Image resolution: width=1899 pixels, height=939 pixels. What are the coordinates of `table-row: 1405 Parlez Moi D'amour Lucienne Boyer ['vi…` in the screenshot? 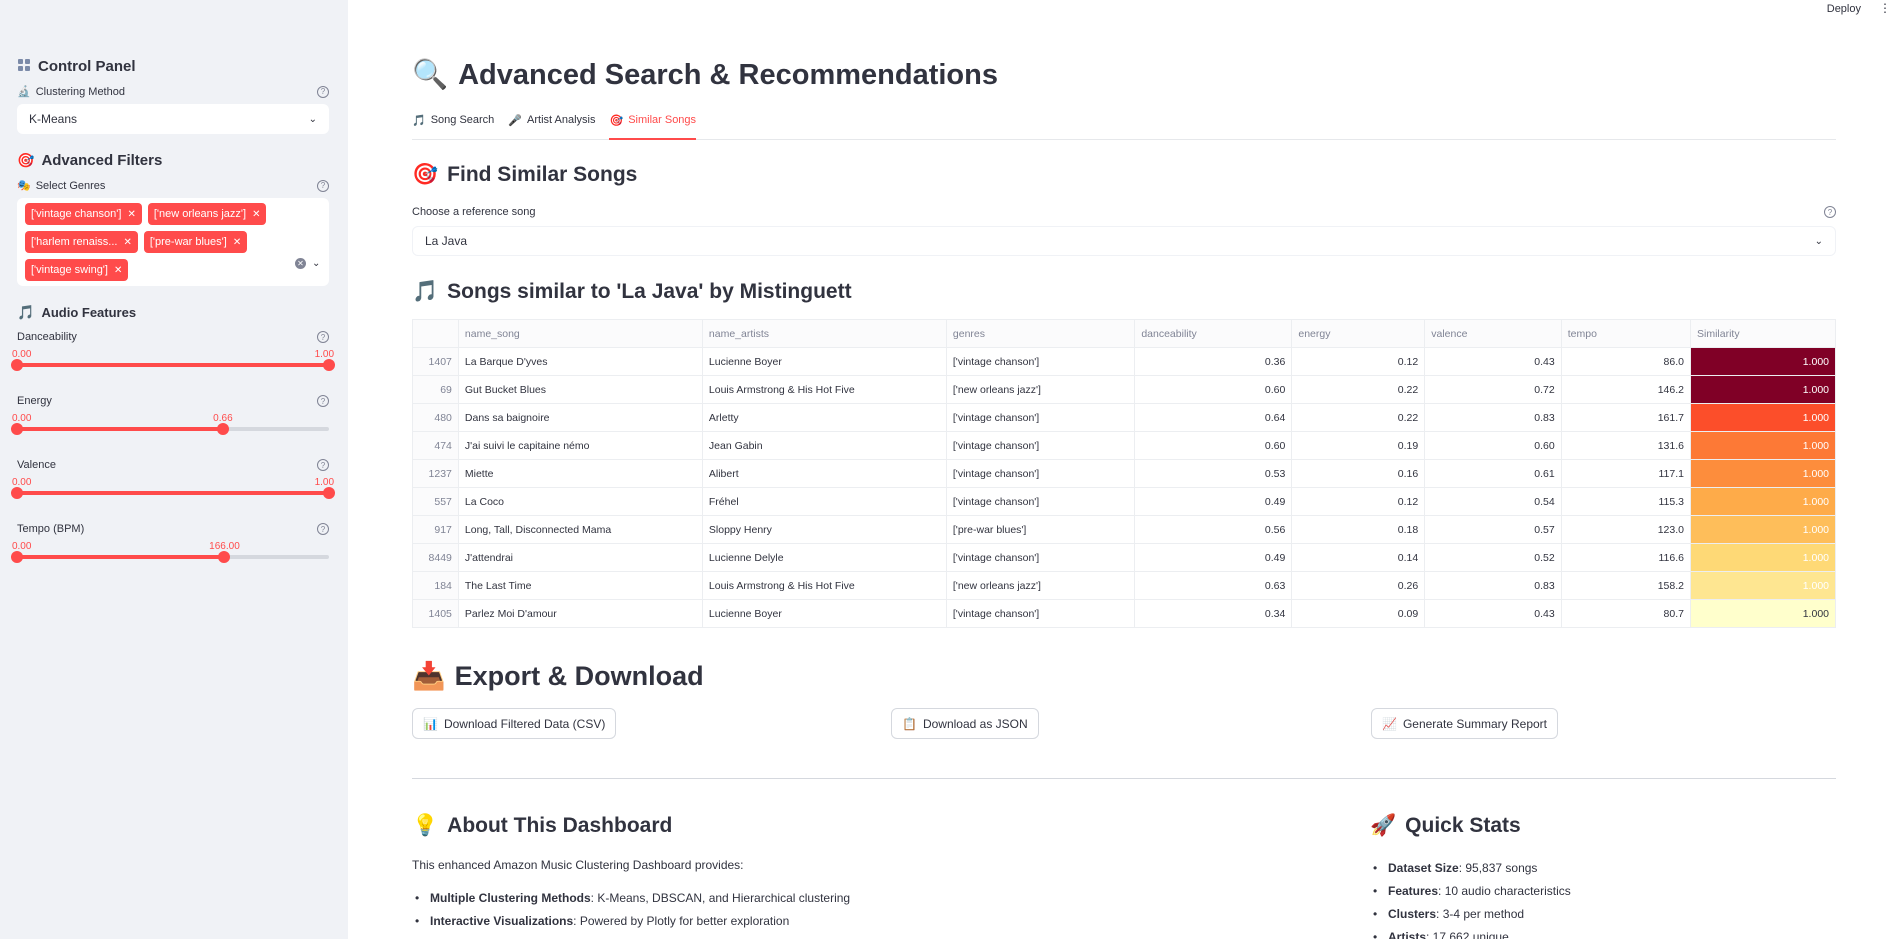 It's located at (1124, 613).